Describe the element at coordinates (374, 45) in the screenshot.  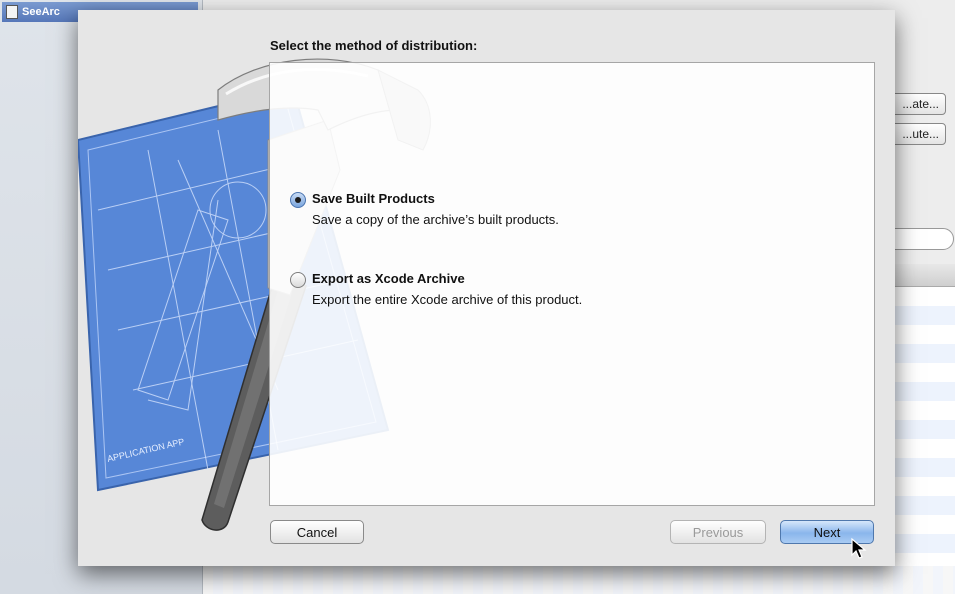
I see `dialog-heading: Select the method of distribution:` at that location.